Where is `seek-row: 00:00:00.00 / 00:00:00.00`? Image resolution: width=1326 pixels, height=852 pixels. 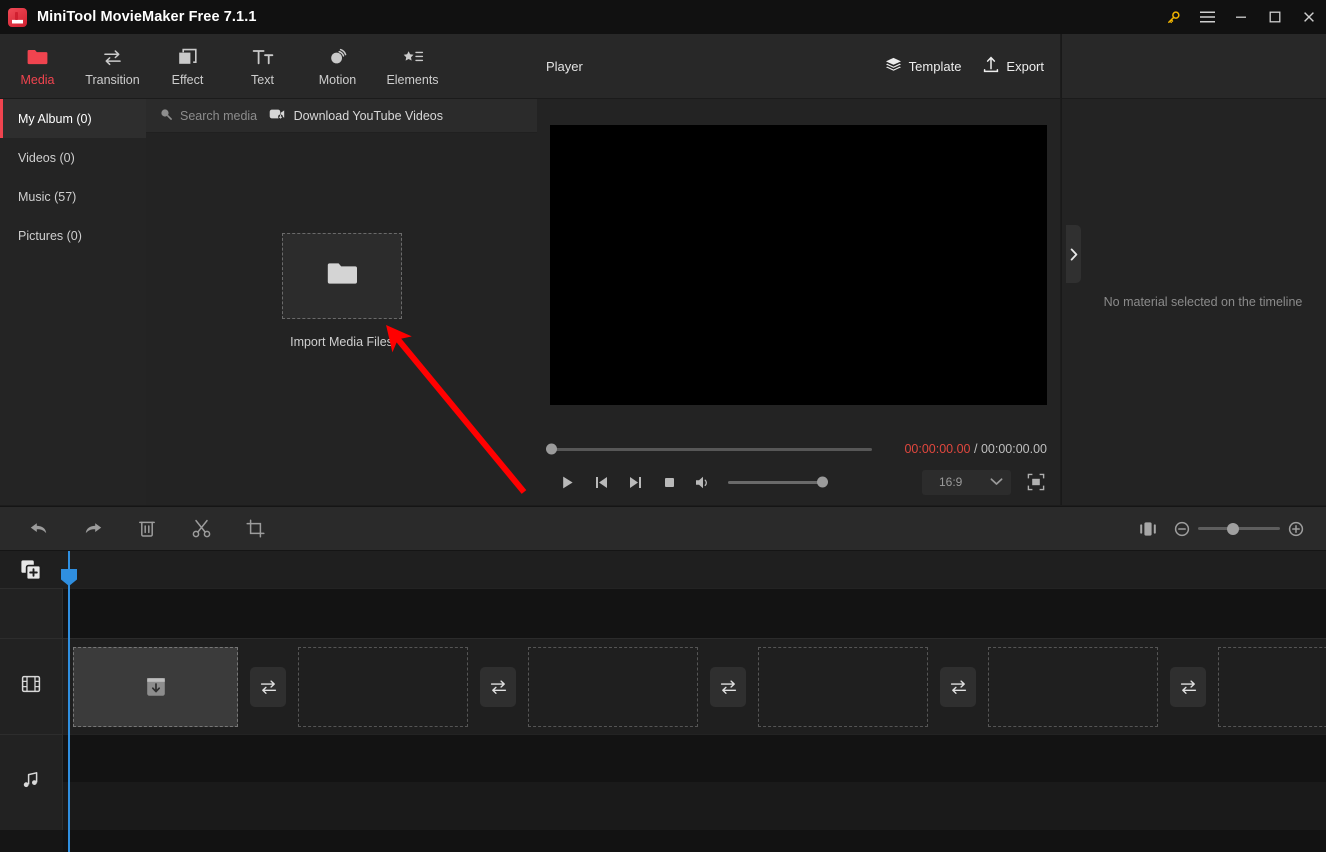
seek-row: 00:00:00.00 / 00:00:00.00 is located at coordinates (796, 449).